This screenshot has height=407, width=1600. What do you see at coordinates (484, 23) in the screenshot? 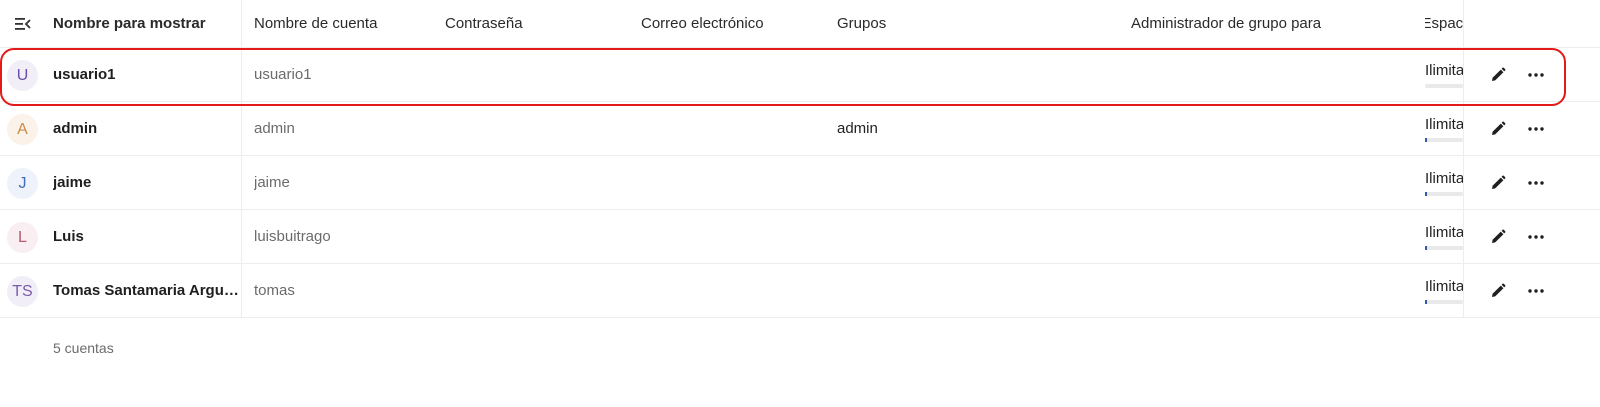
I see `header-password: Contraseña` at bounding box center [484, 23].